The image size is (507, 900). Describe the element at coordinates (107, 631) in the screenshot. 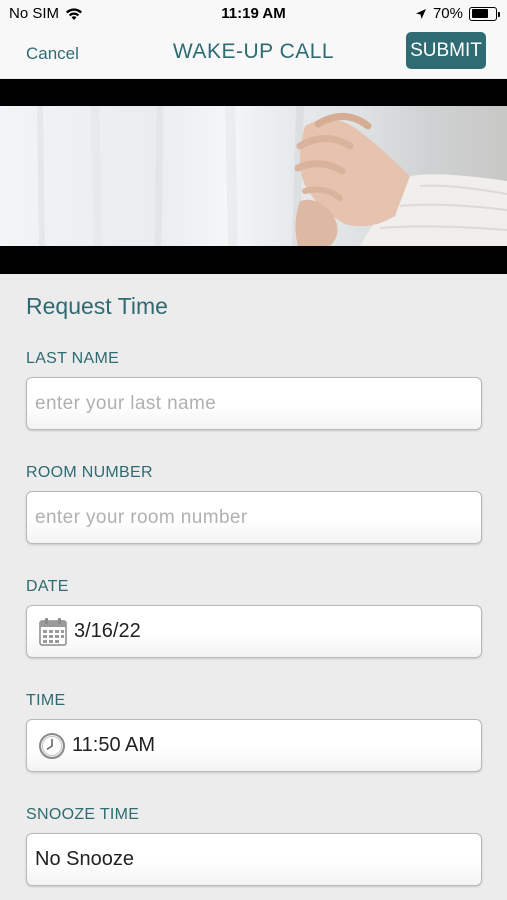

I see `date-value: 3/16/22` at that location.